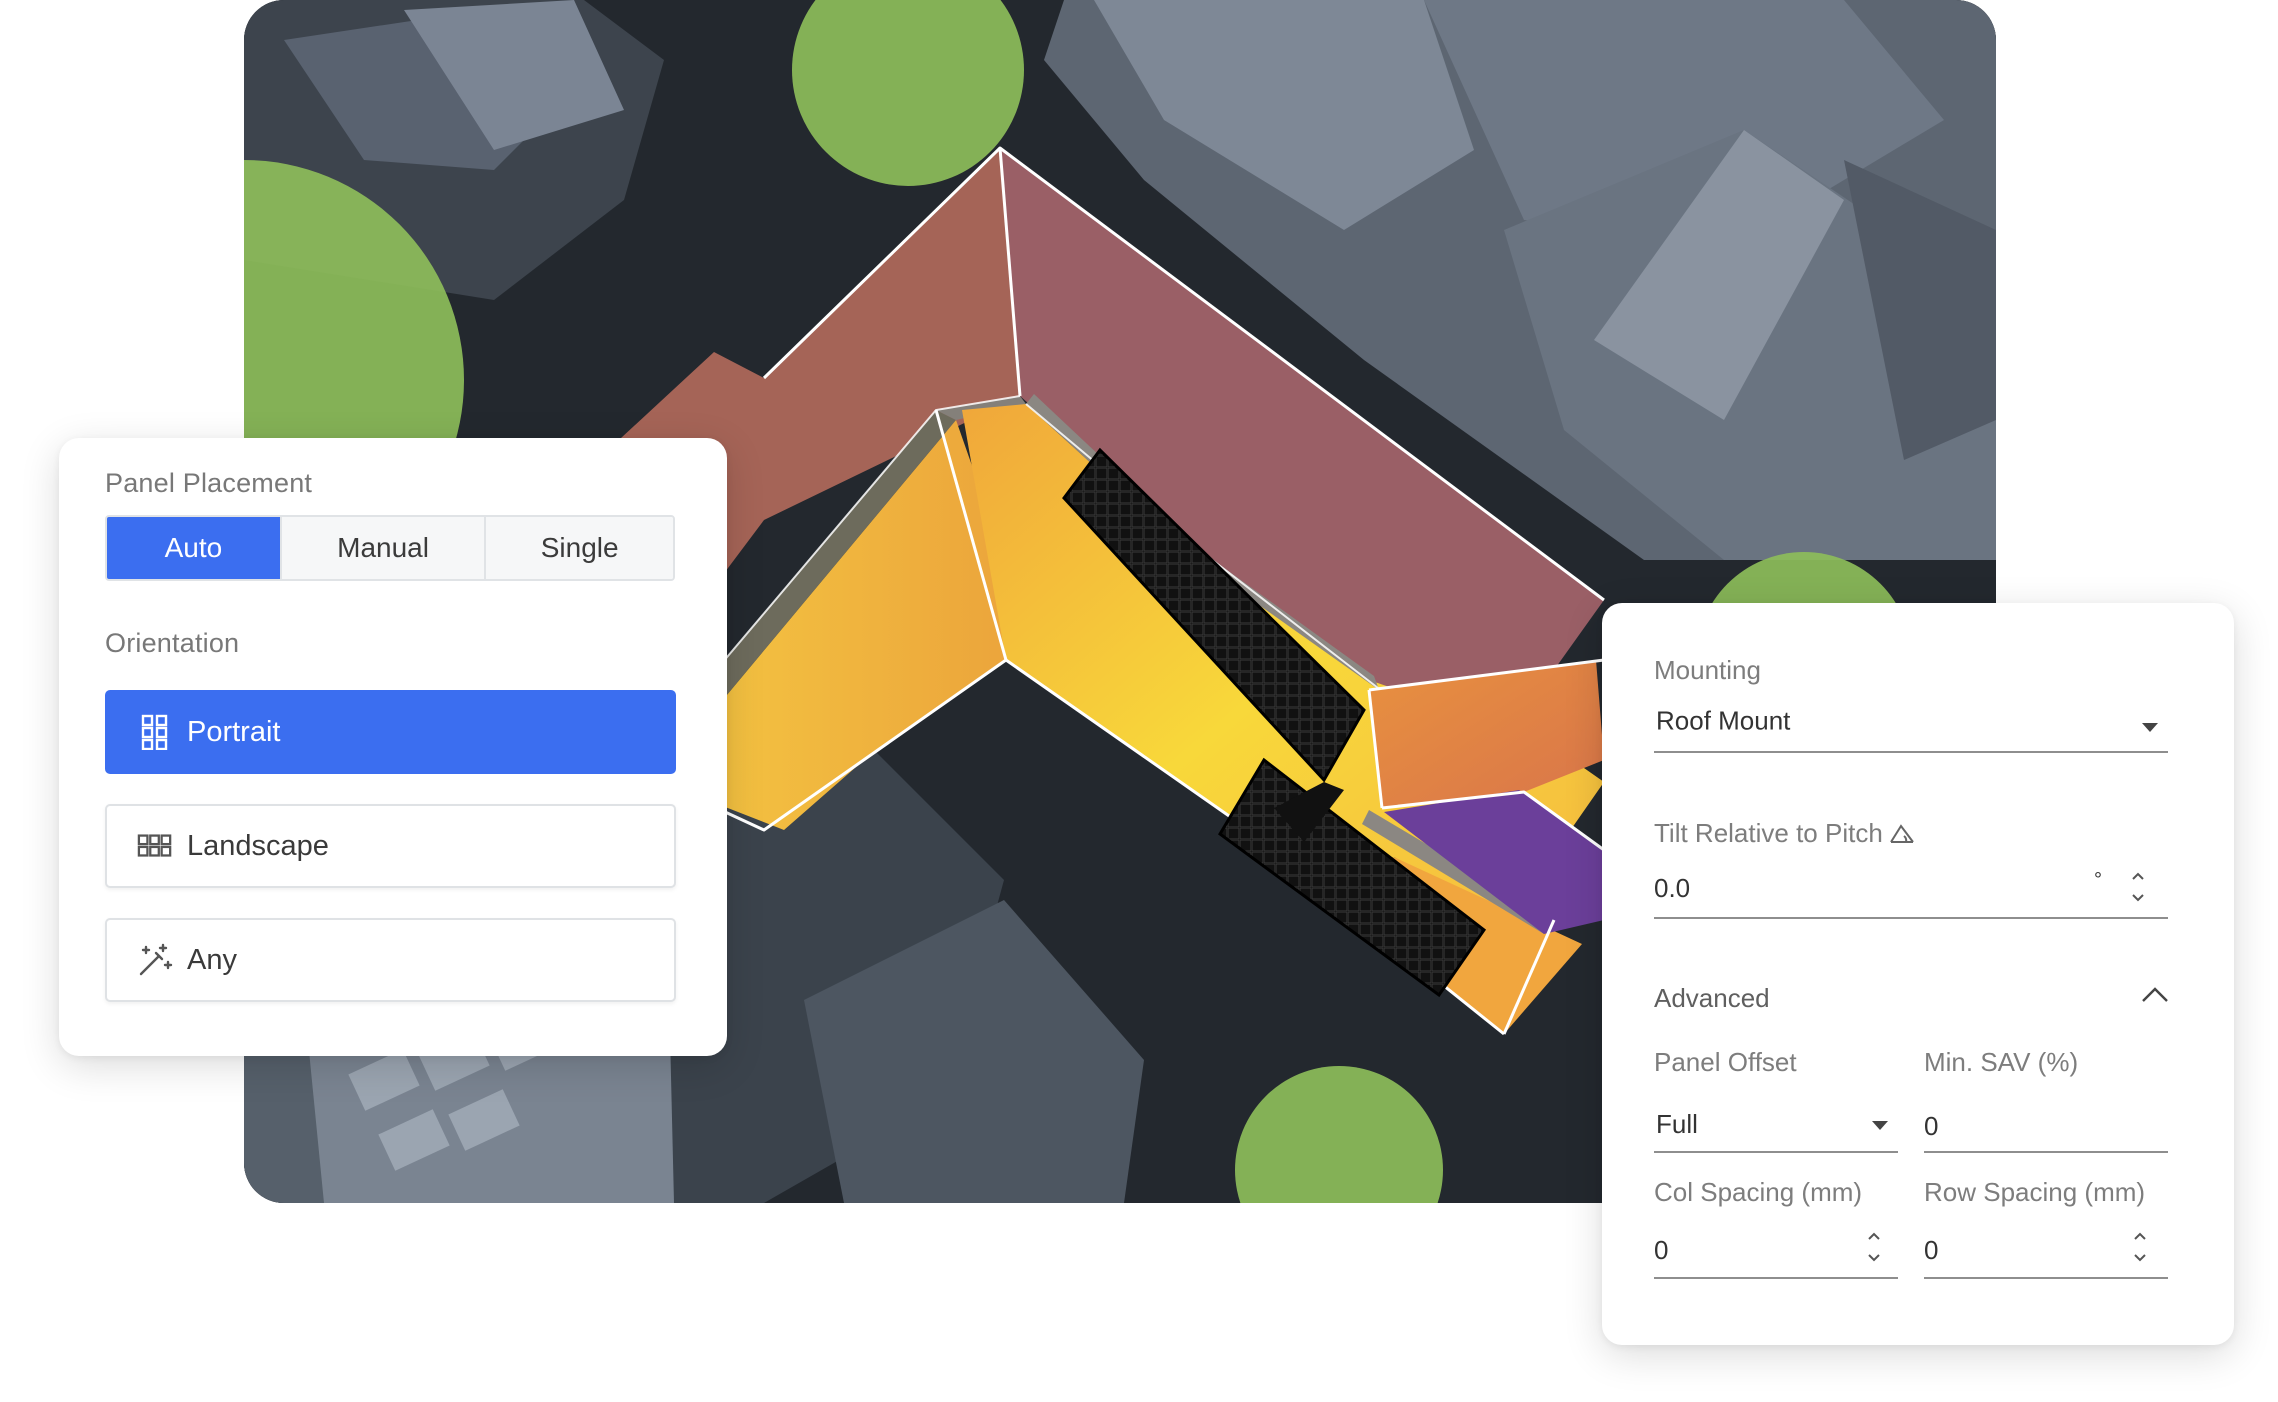 The image size is (2278, 1402). Describe the element at coordinates (1776, 1152) in the screenshot. I see `panel-offset-underline` at that location.